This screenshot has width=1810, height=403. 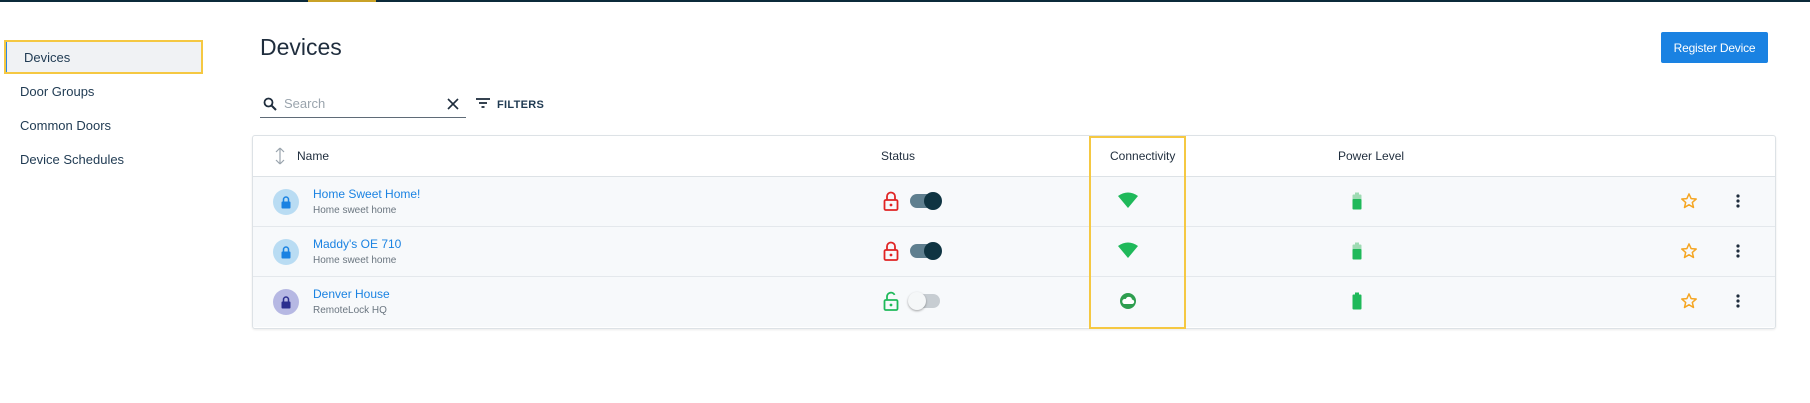 What do you see at coordinates (270, 104) in the screenshot?
I see `search-icon` at bounding box center [270, 104].